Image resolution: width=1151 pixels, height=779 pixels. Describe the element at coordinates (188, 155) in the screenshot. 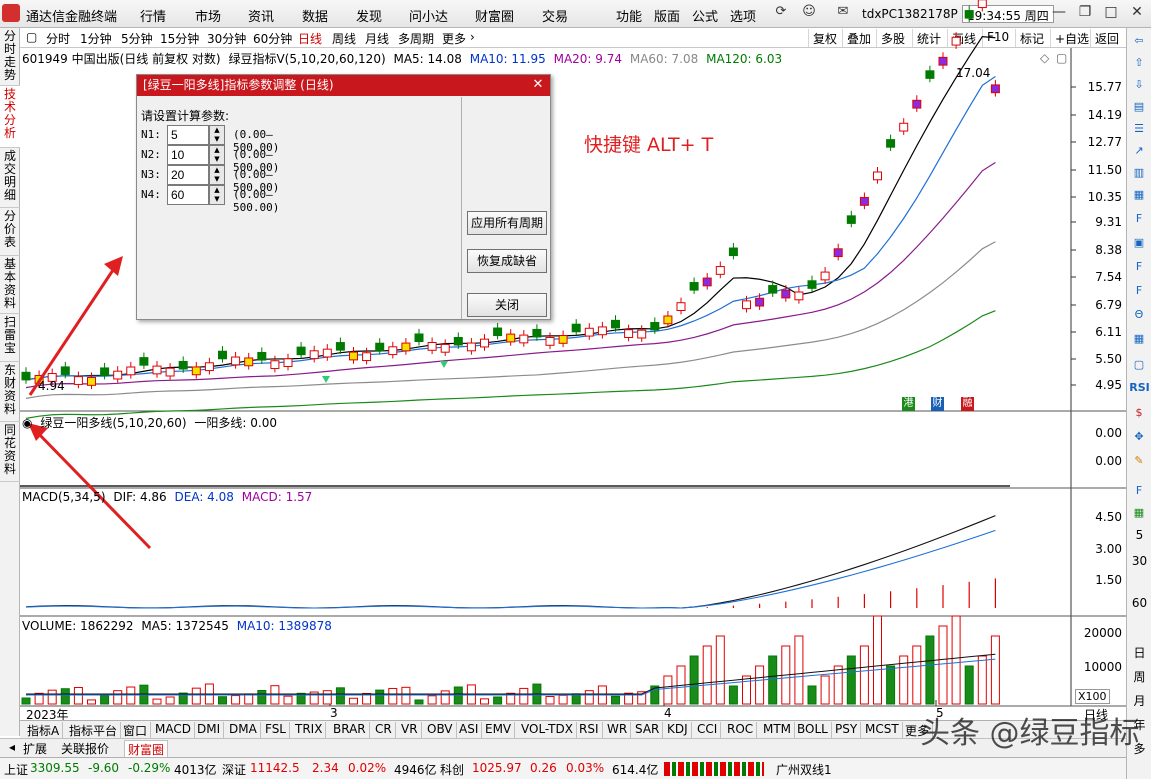

I see `param-n2-input: 10` at that location.